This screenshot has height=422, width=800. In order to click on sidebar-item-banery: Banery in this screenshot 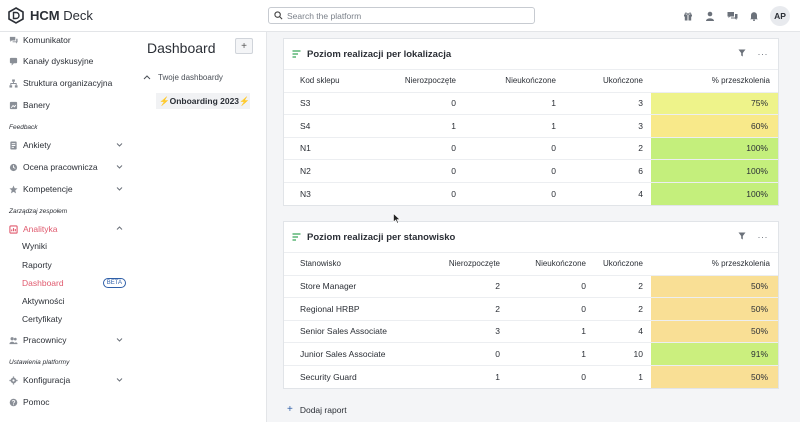, I will do `click(69, 105)`.